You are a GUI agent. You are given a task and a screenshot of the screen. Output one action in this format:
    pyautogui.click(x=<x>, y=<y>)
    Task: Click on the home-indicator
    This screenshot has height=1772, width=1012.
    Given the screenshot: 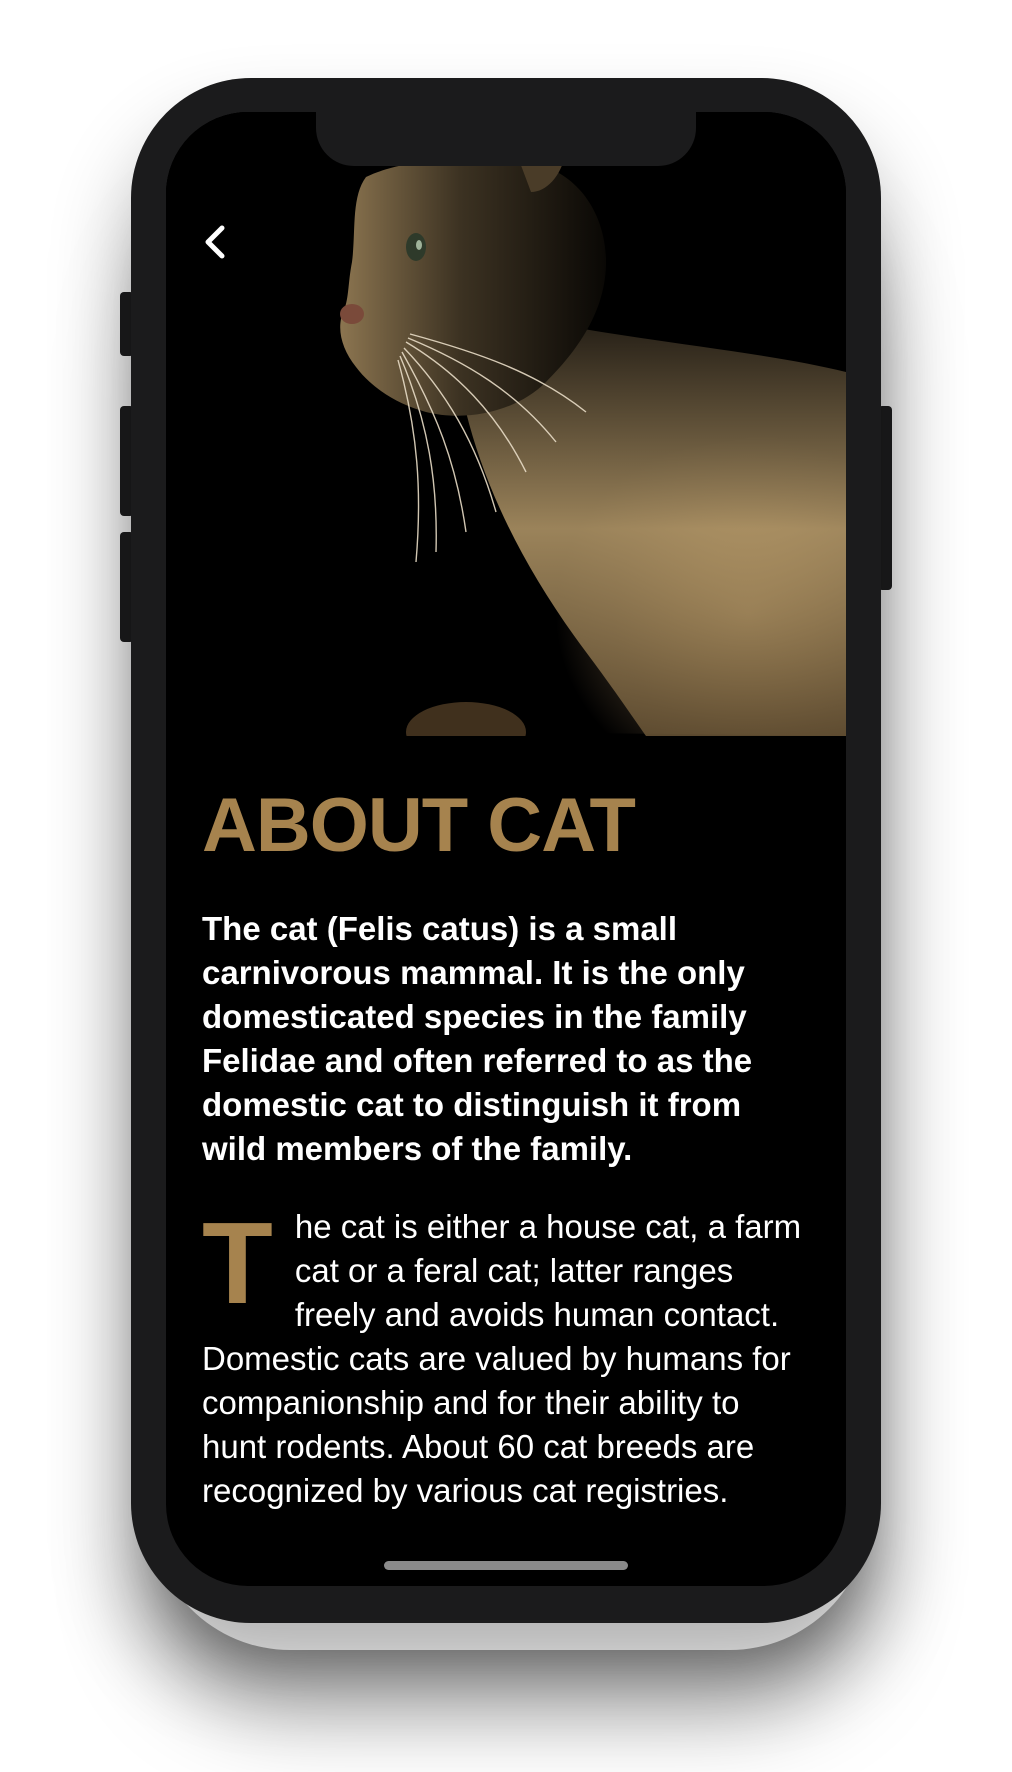 What is the action you would take?
    pyautogui.click(x=506, y=1565)
    